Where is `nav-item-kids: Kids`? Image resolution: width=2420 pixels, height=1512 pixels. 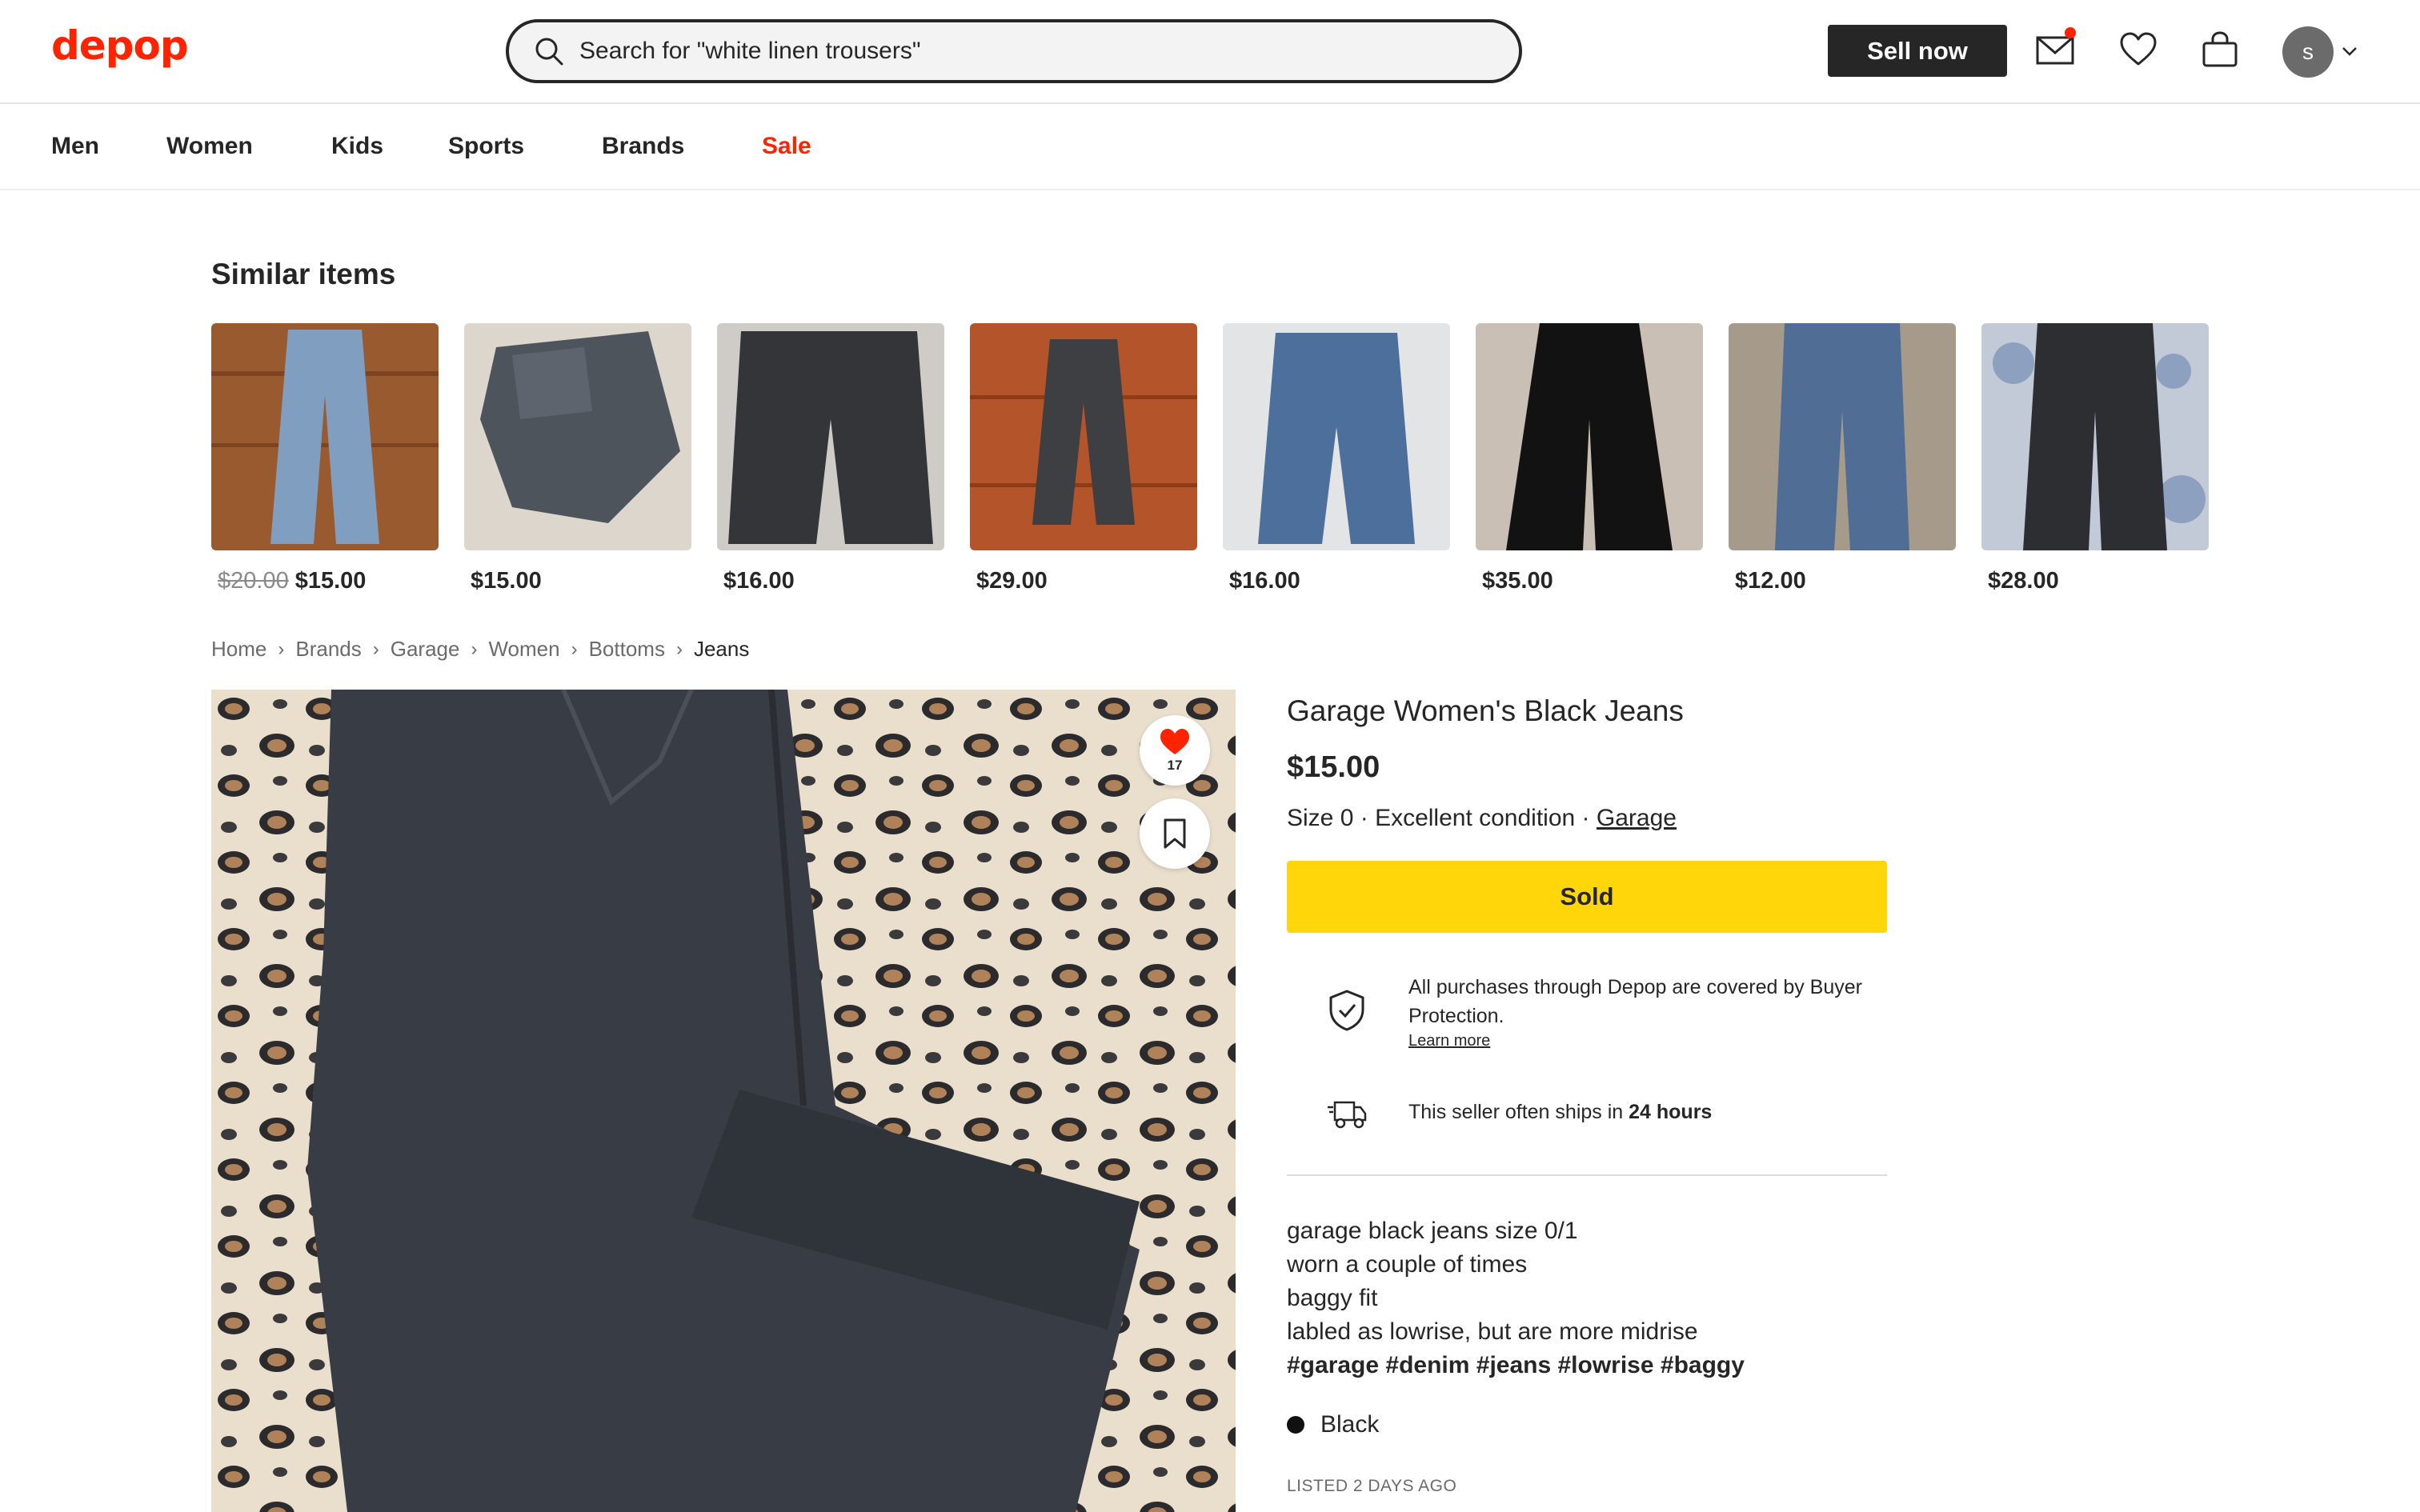 nav-item-kids: Kids is located at coordinates (357, 146).